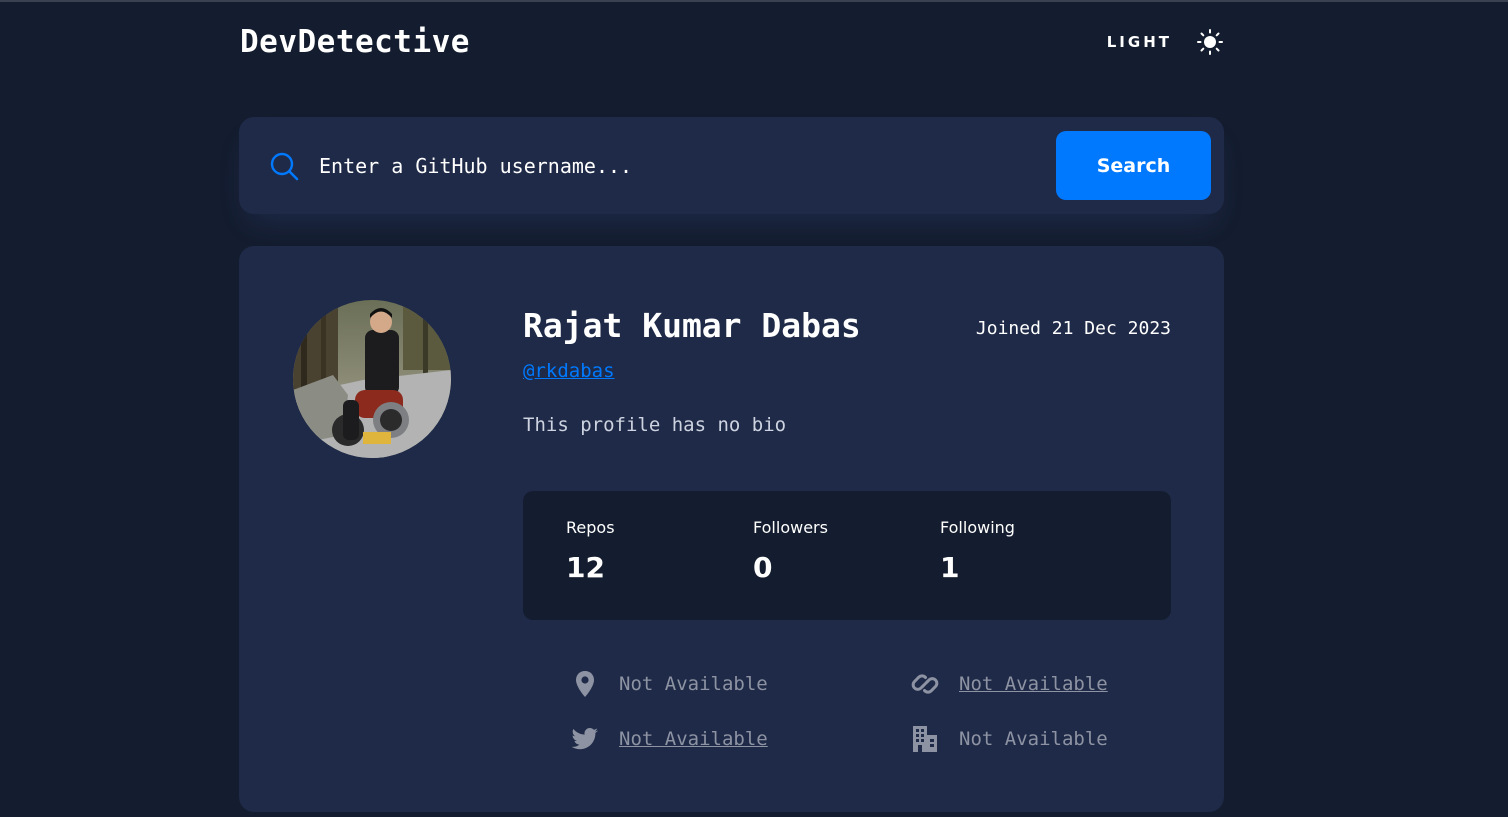 This screenshot has height=817, width=1508. What do you see at coordinates (679, 166) in the screenshot?
I see `search-input` at bounding box center [679, 166].